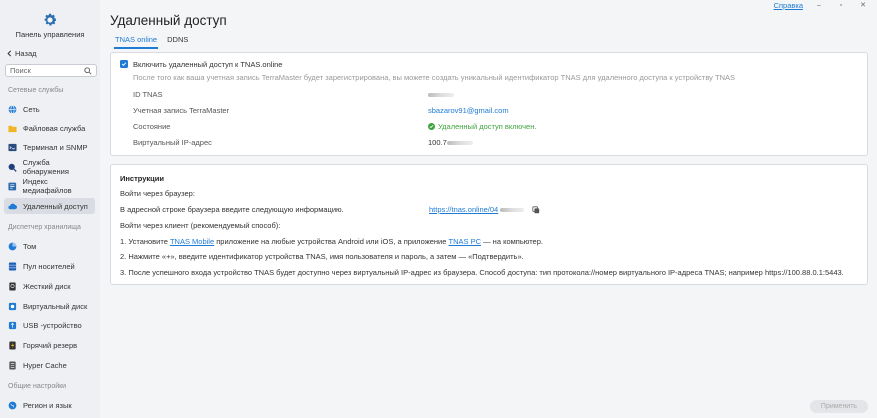 The image size is (877, 418). What do you see at coordinates (819, 5) in the screenshot?
I see `minimize-button: –` at bounding box center [819, 5].